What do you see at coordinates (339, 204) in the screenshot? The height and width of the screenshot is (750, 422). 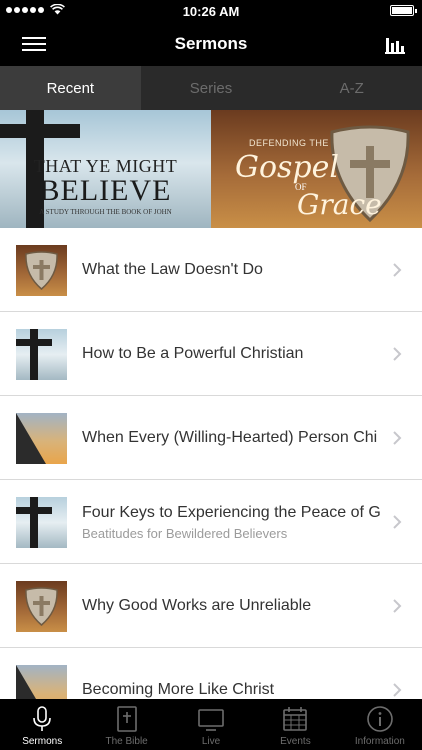 I see `banner-right-line4: Grace` at bounding box center [339, 204].